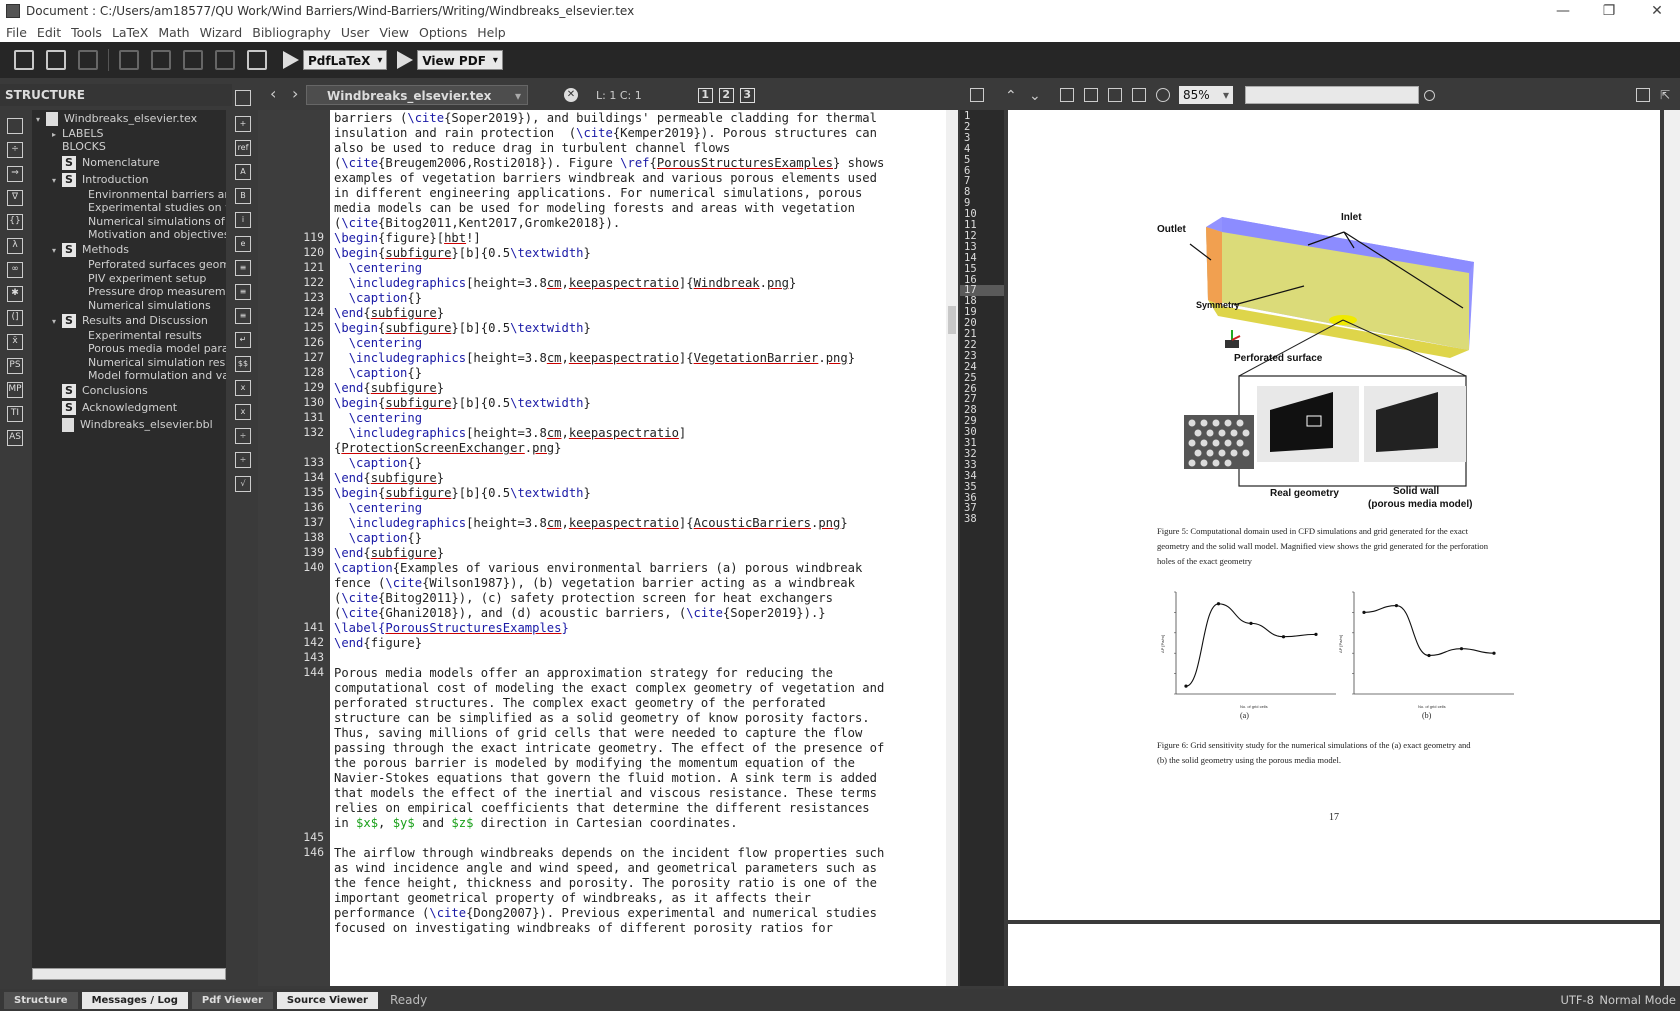 Image resolution: width=1680 pixels, height=1011 pixels. Describe the element at coordinates (389, 388) in the screenshot. I see `code-line: \end{subfigure}` at that location.